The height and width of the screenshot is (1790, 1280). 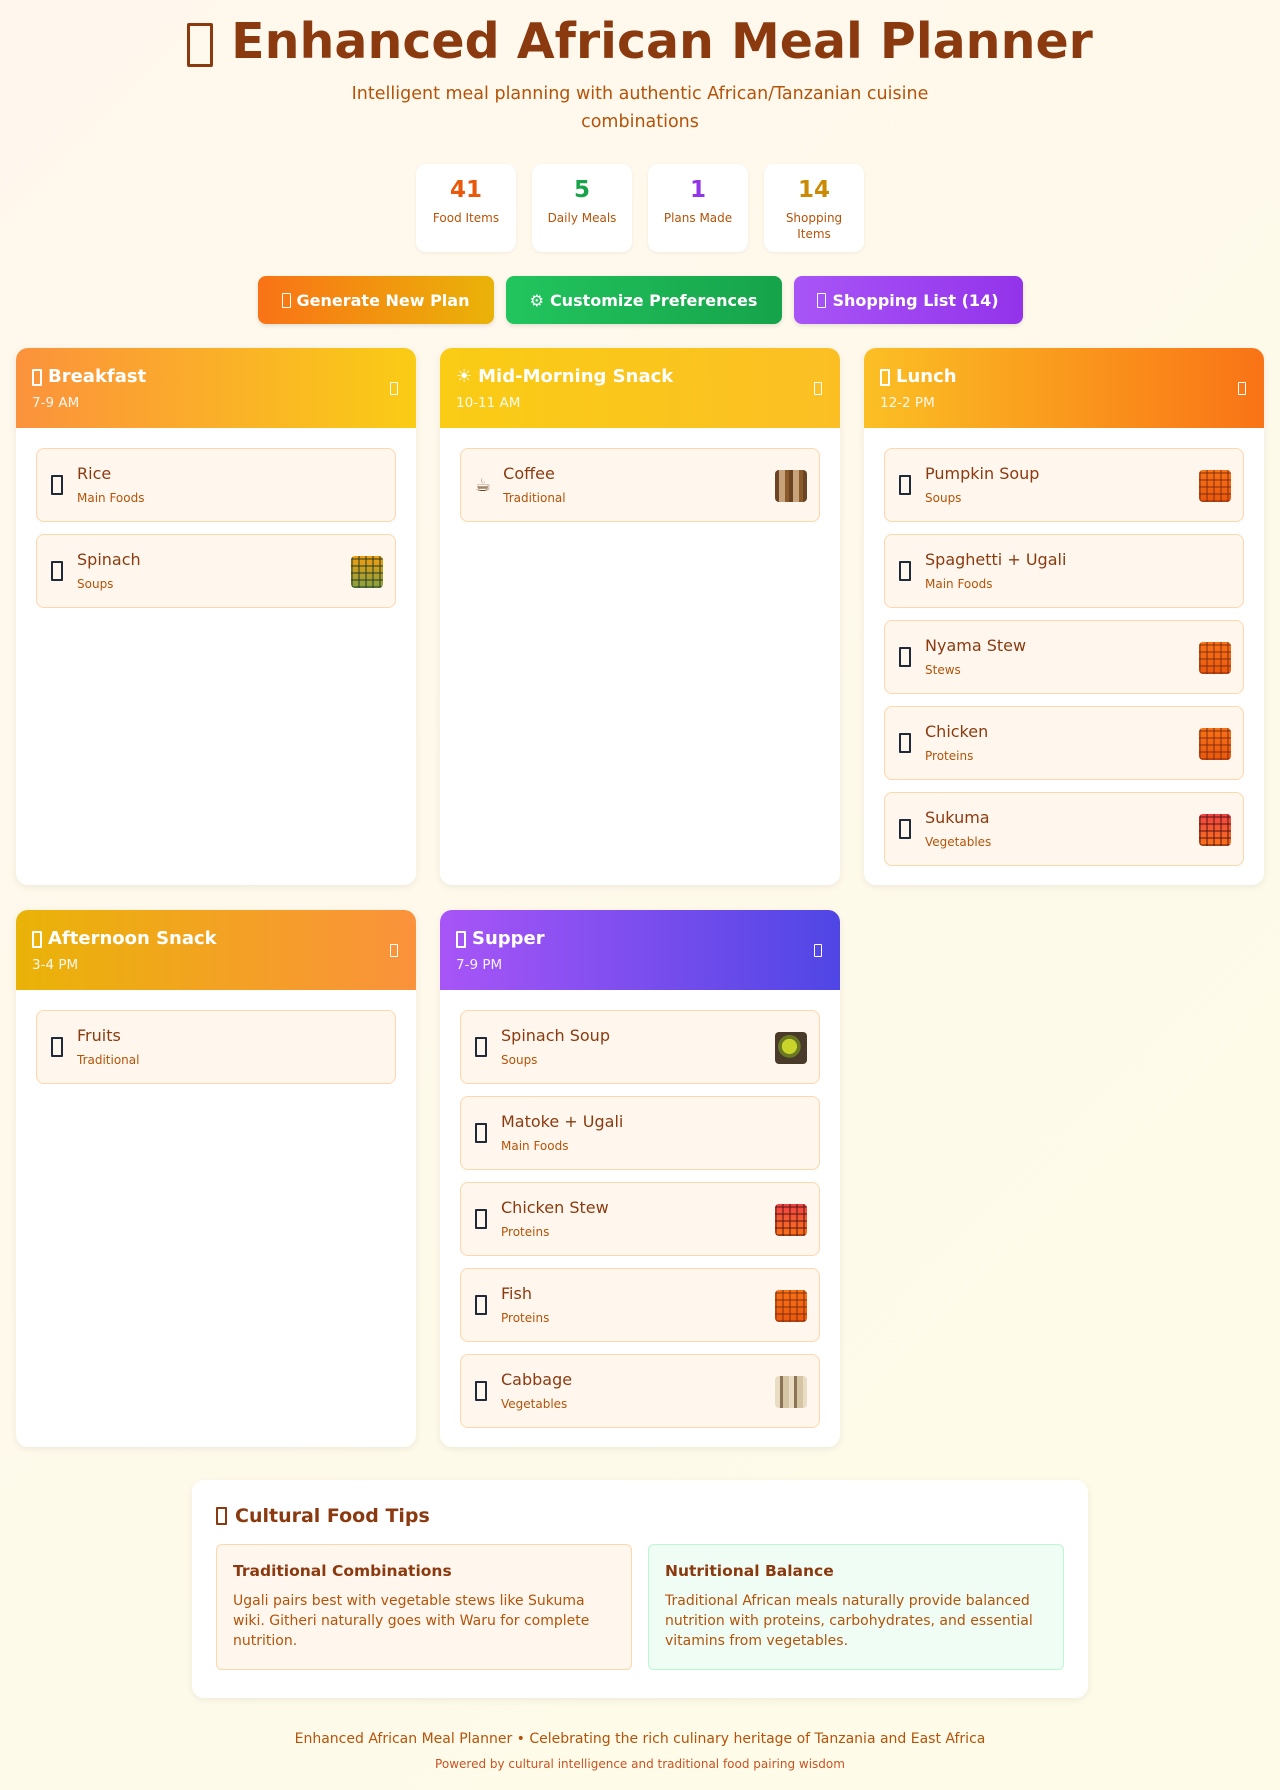 What do you see at coordinates (466, 218) in the screenshot?
I see `stat-label: Food Items` at bounding box center [466, 218].